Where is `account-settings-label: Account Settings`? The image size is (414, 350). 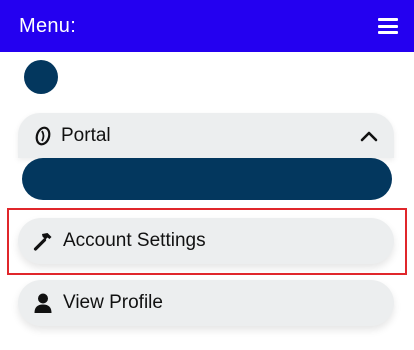
account-settings-label: Account Settings is located at coordinates (134, 240).